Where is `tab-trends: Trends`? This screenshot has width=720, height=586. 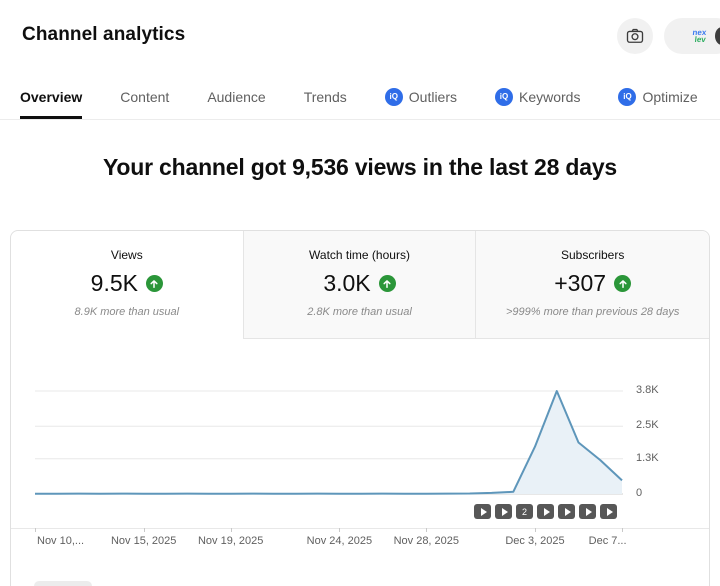 tab-trends: Trends is located at coordinates (325, 96).